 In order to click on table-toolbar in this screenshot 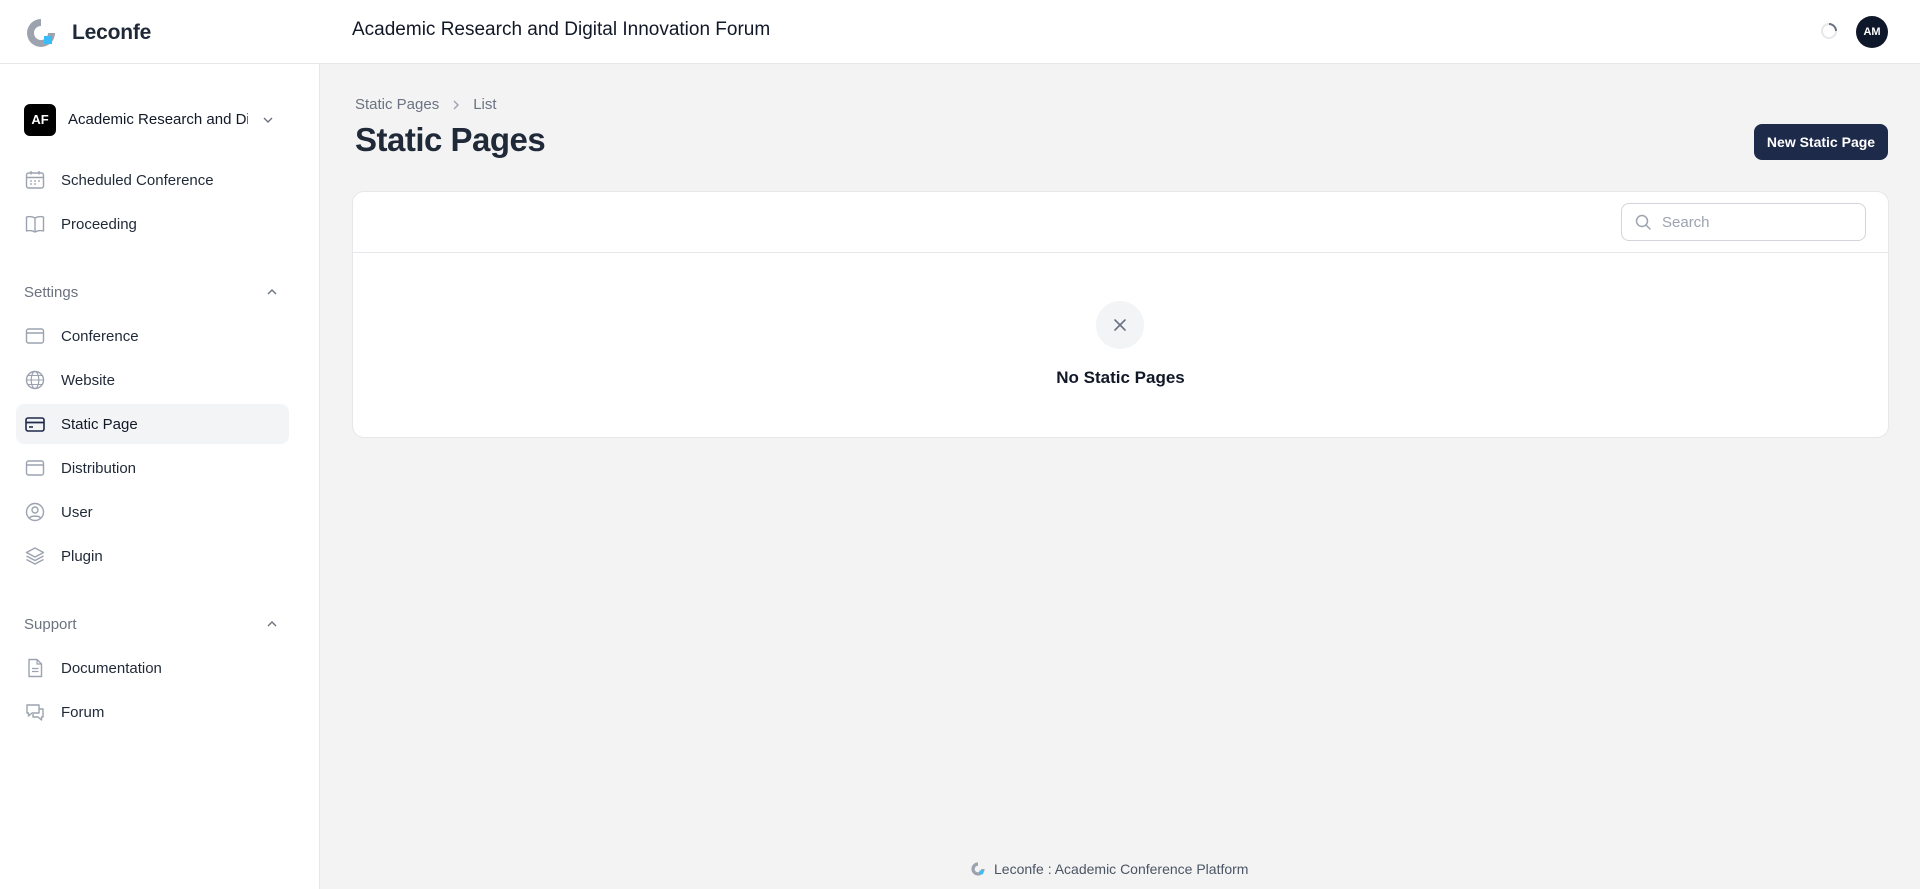, I will do `click(1120, 222)`.